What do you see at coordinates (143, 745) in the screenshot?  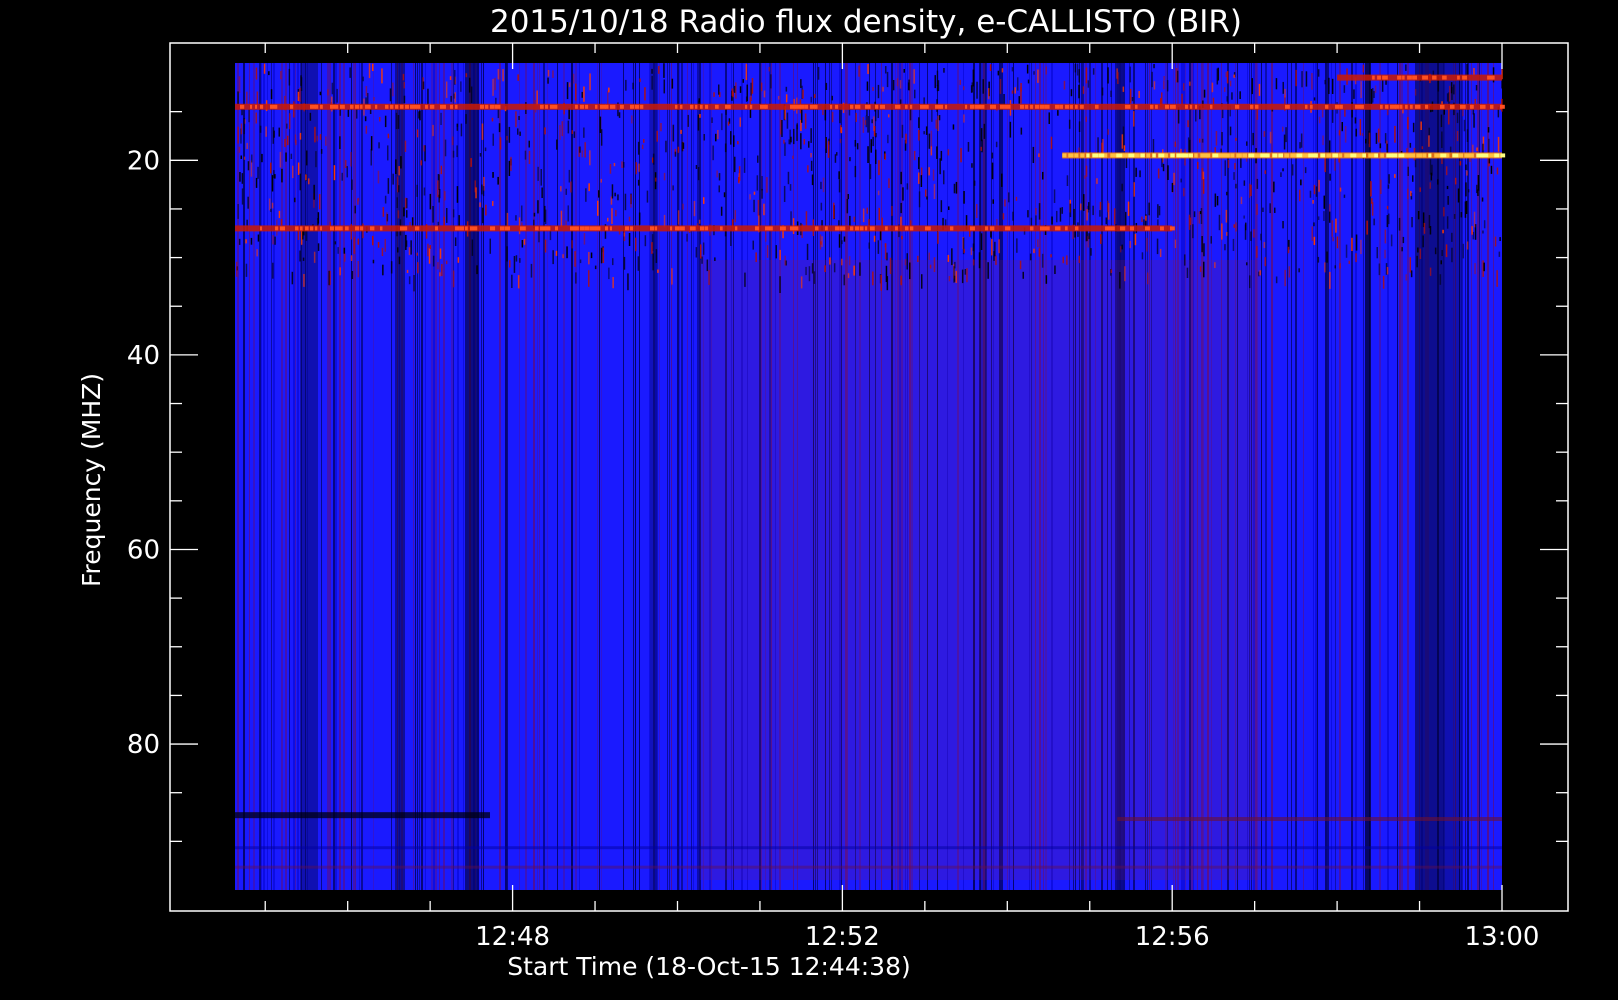 I see `y-tick-label: 80` at bounding box center [143, 745].